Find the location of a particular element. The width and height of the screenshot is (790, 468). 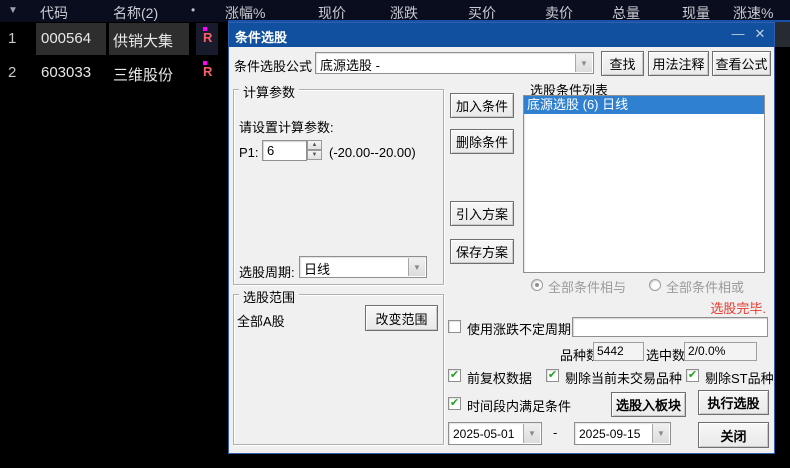

calc-params-hint: 请设置计算参数: is located at coordinates (286, 127).